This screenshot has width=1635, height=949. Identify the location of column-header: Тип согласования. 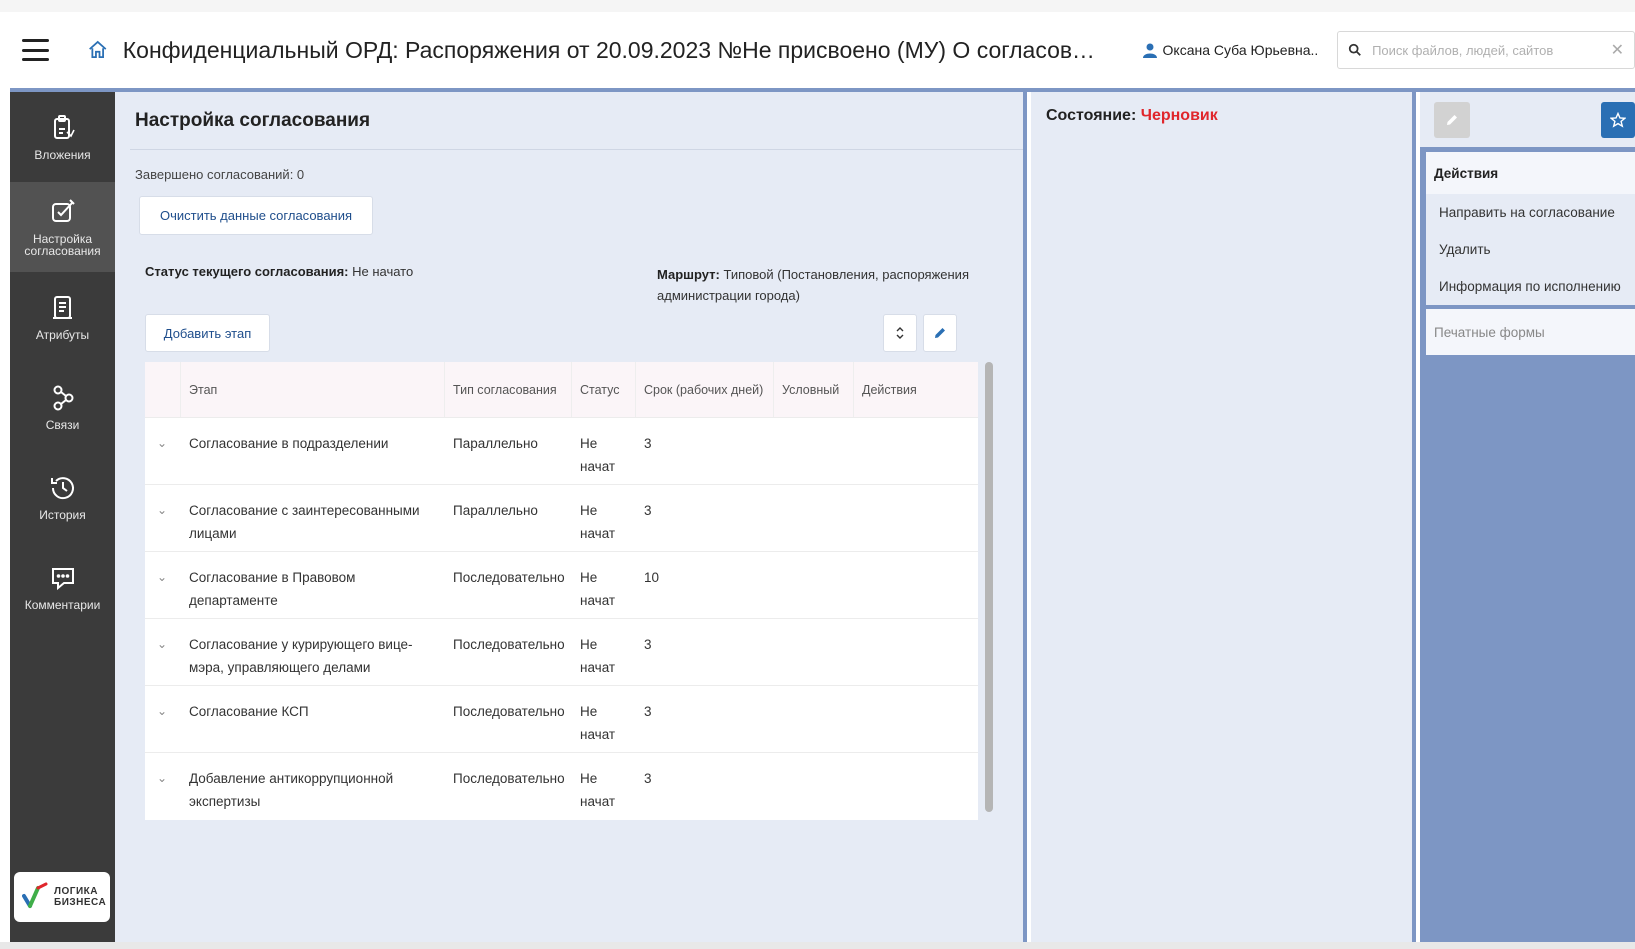
(508, 389).